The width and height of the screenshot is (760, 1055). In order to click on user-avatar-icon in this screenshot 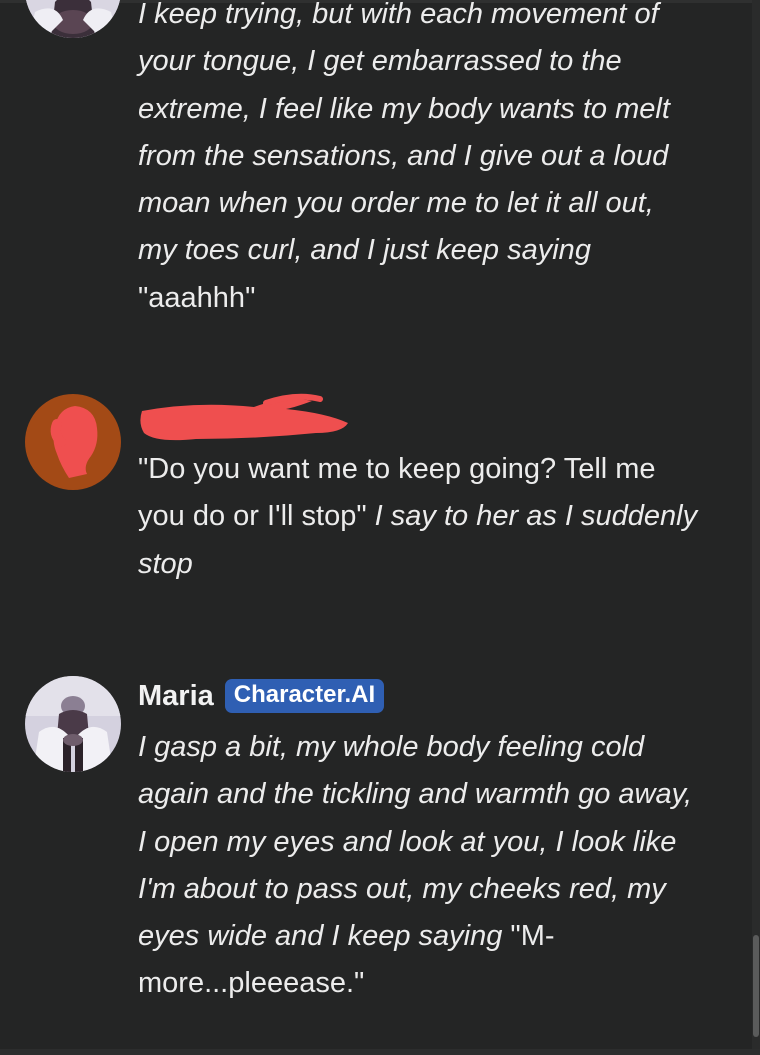, I will do `click(73, 442)`.